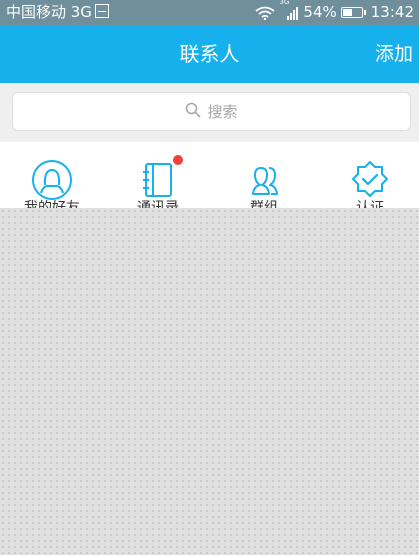  I want to click on quick-action-groups: 群组, so click(264, 175).